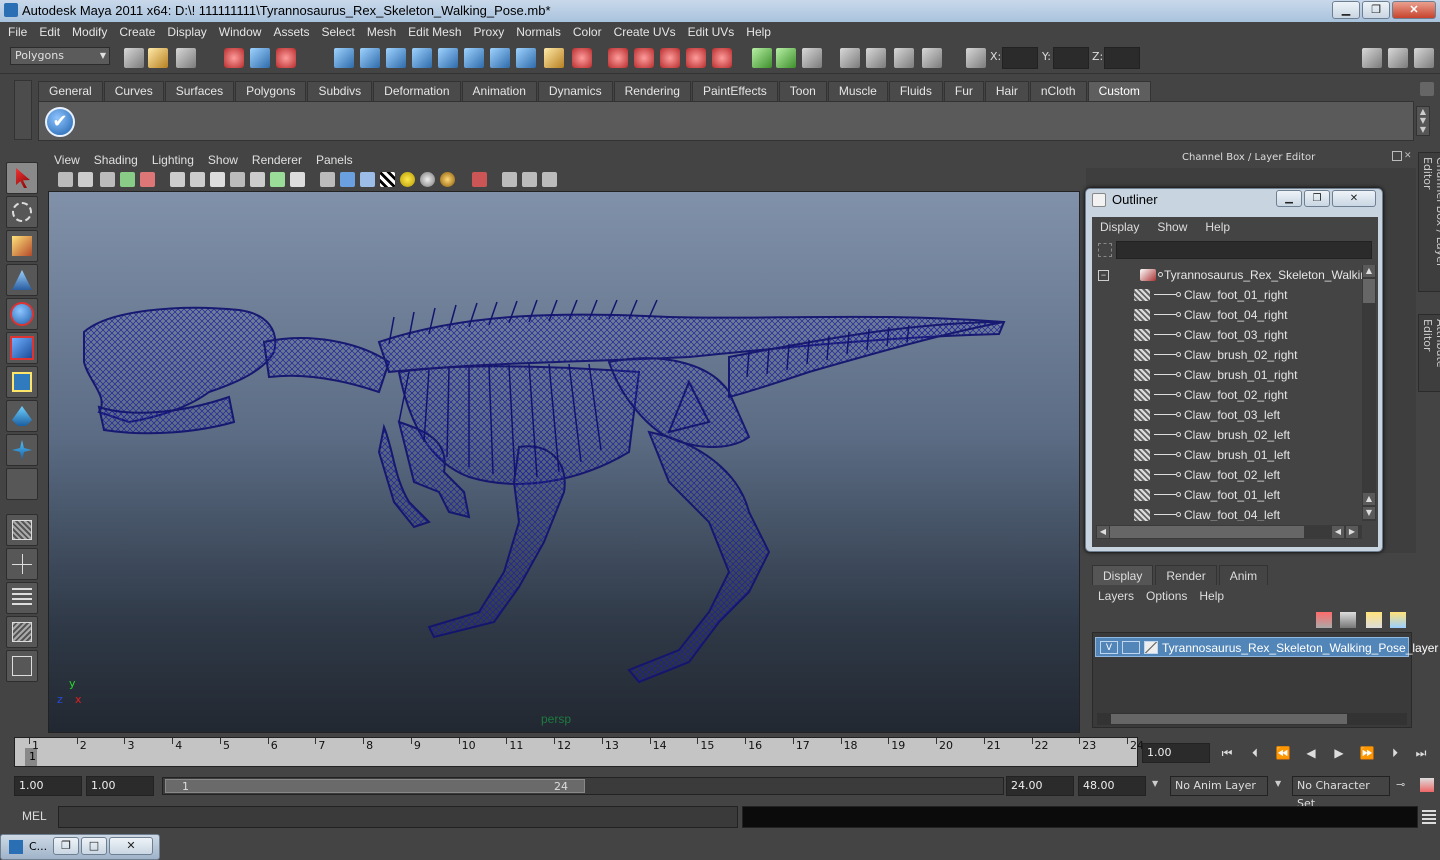  Describe the element at coordinates (387, 179) in the screenshot. I see `textured-icon` at that location.